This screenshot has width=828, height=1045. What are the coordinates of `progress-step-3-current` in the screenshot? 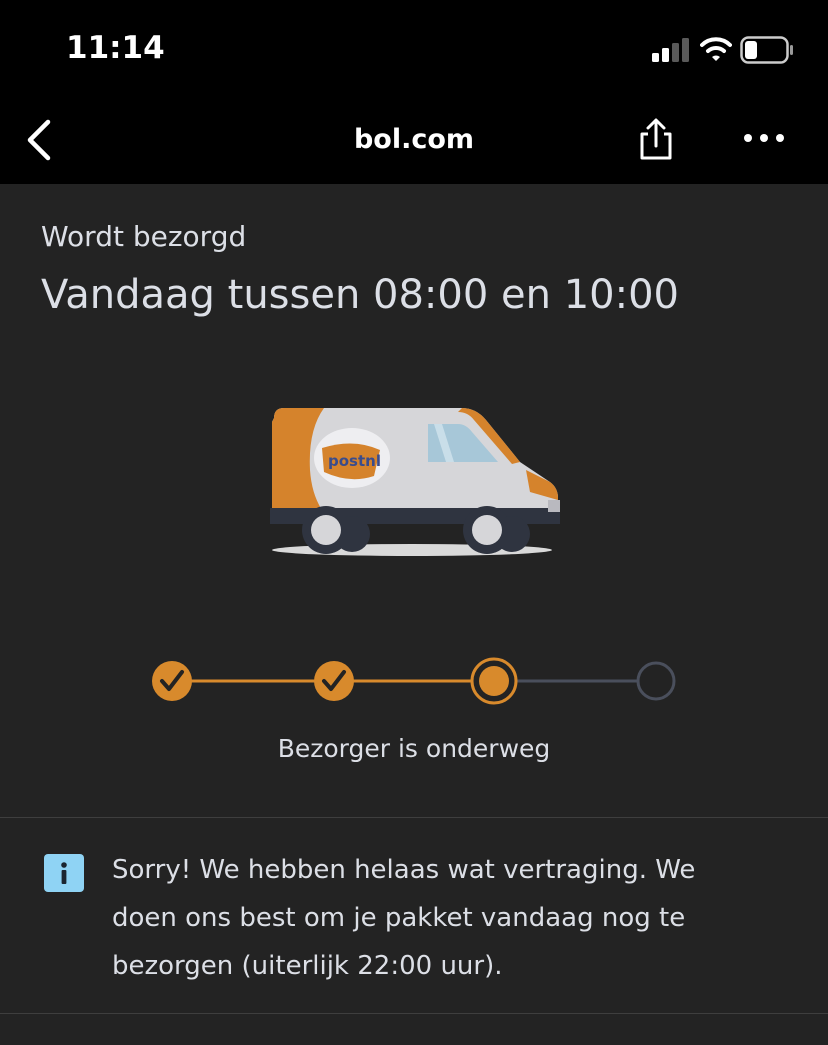 It's located at (494, 681).